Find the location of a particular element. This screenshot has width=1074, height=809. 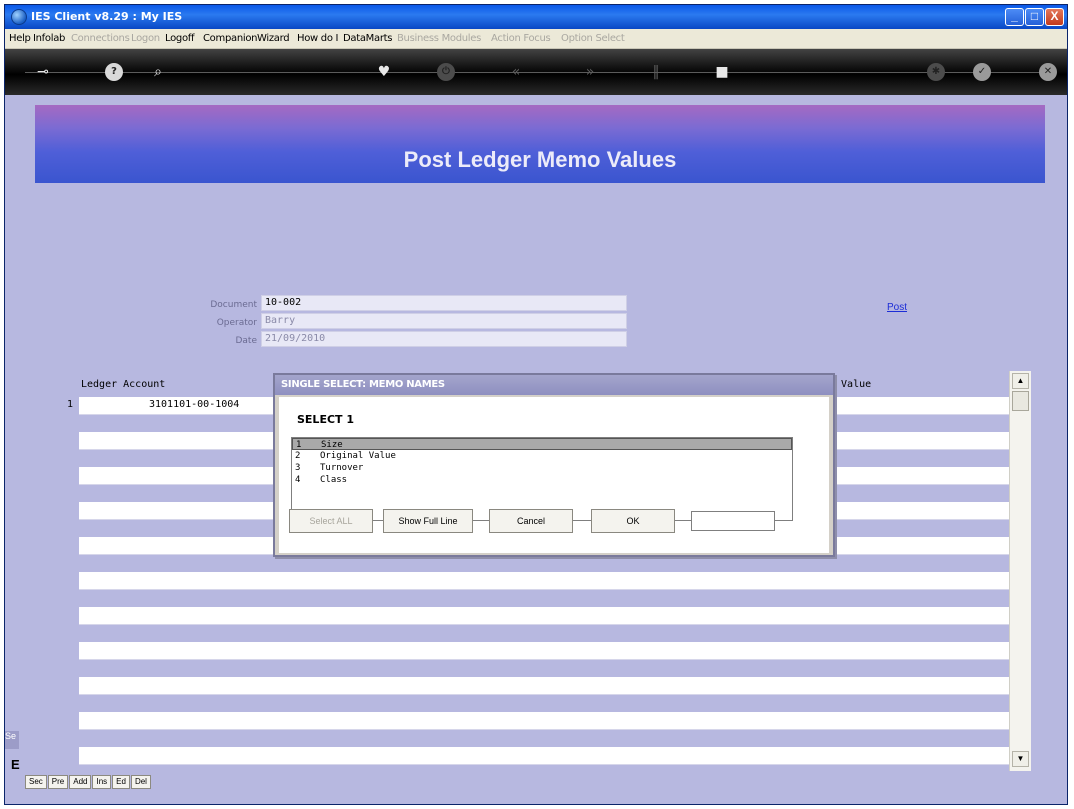

list-item: 4 Class is located at coordinates (542, 480).